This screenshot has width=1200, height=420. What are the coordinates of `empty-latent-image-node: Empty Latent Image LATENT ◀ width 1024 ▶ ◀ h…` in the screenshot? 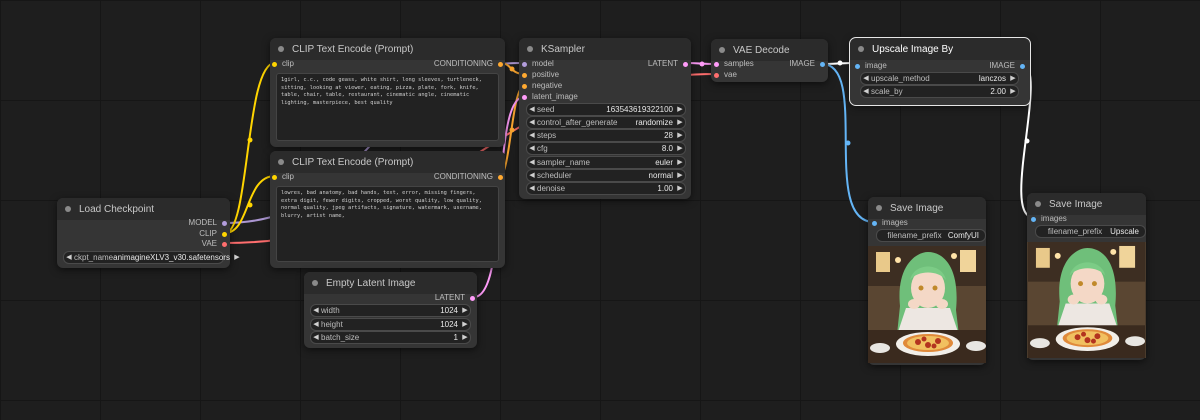 It's located at (390, 310).